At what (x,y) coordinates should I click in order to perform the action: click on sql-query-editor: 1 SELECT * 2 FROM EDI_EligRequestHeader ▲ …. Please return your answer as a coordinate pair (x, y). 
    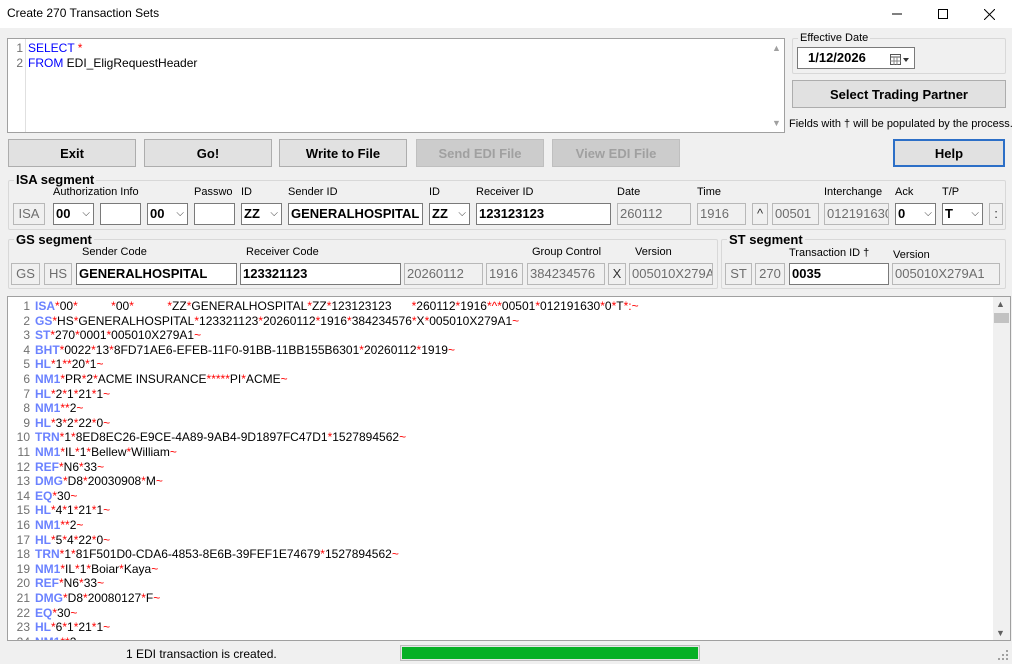
    Looking at the image, I should click on (396, 85).